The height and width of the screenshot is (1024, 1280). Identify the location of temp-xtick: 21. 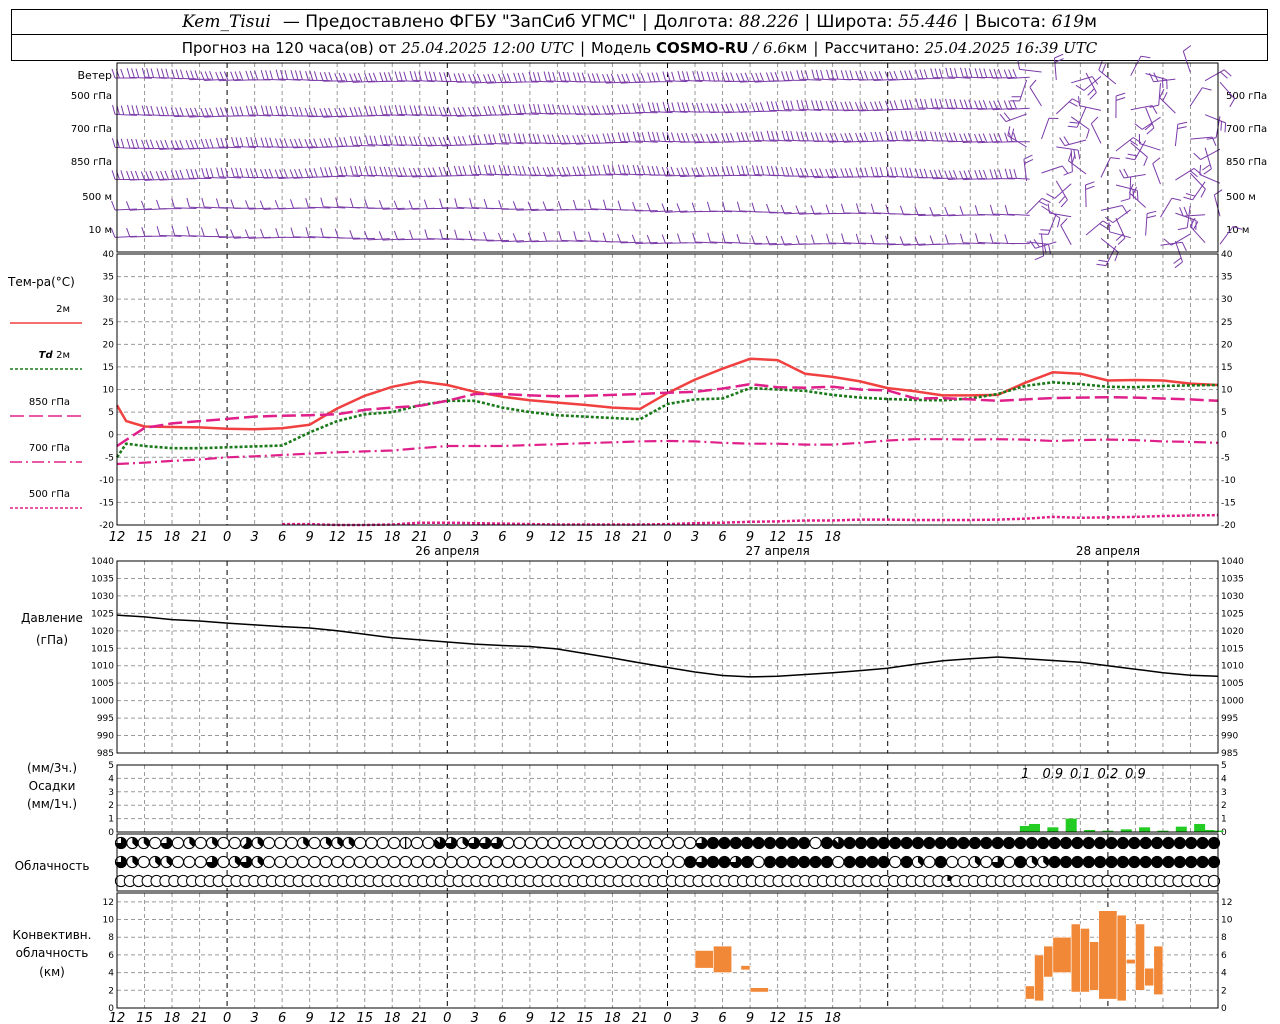
(199, 537).